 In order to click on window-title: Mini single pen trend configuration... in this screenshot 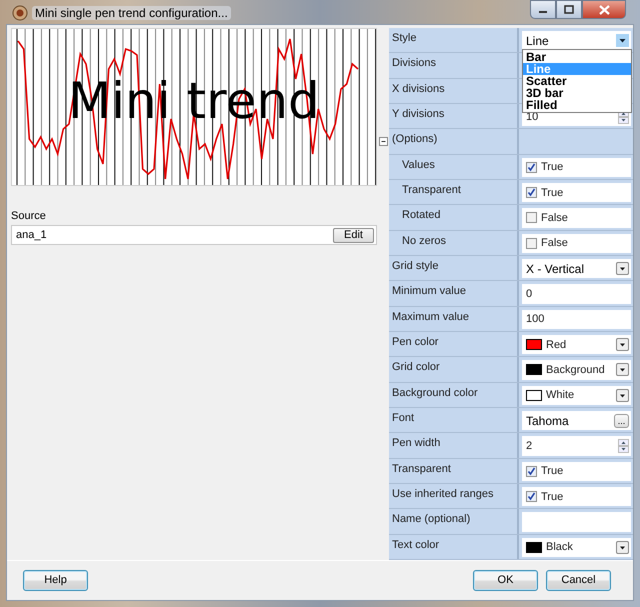, I will do `click(131, 13)`.